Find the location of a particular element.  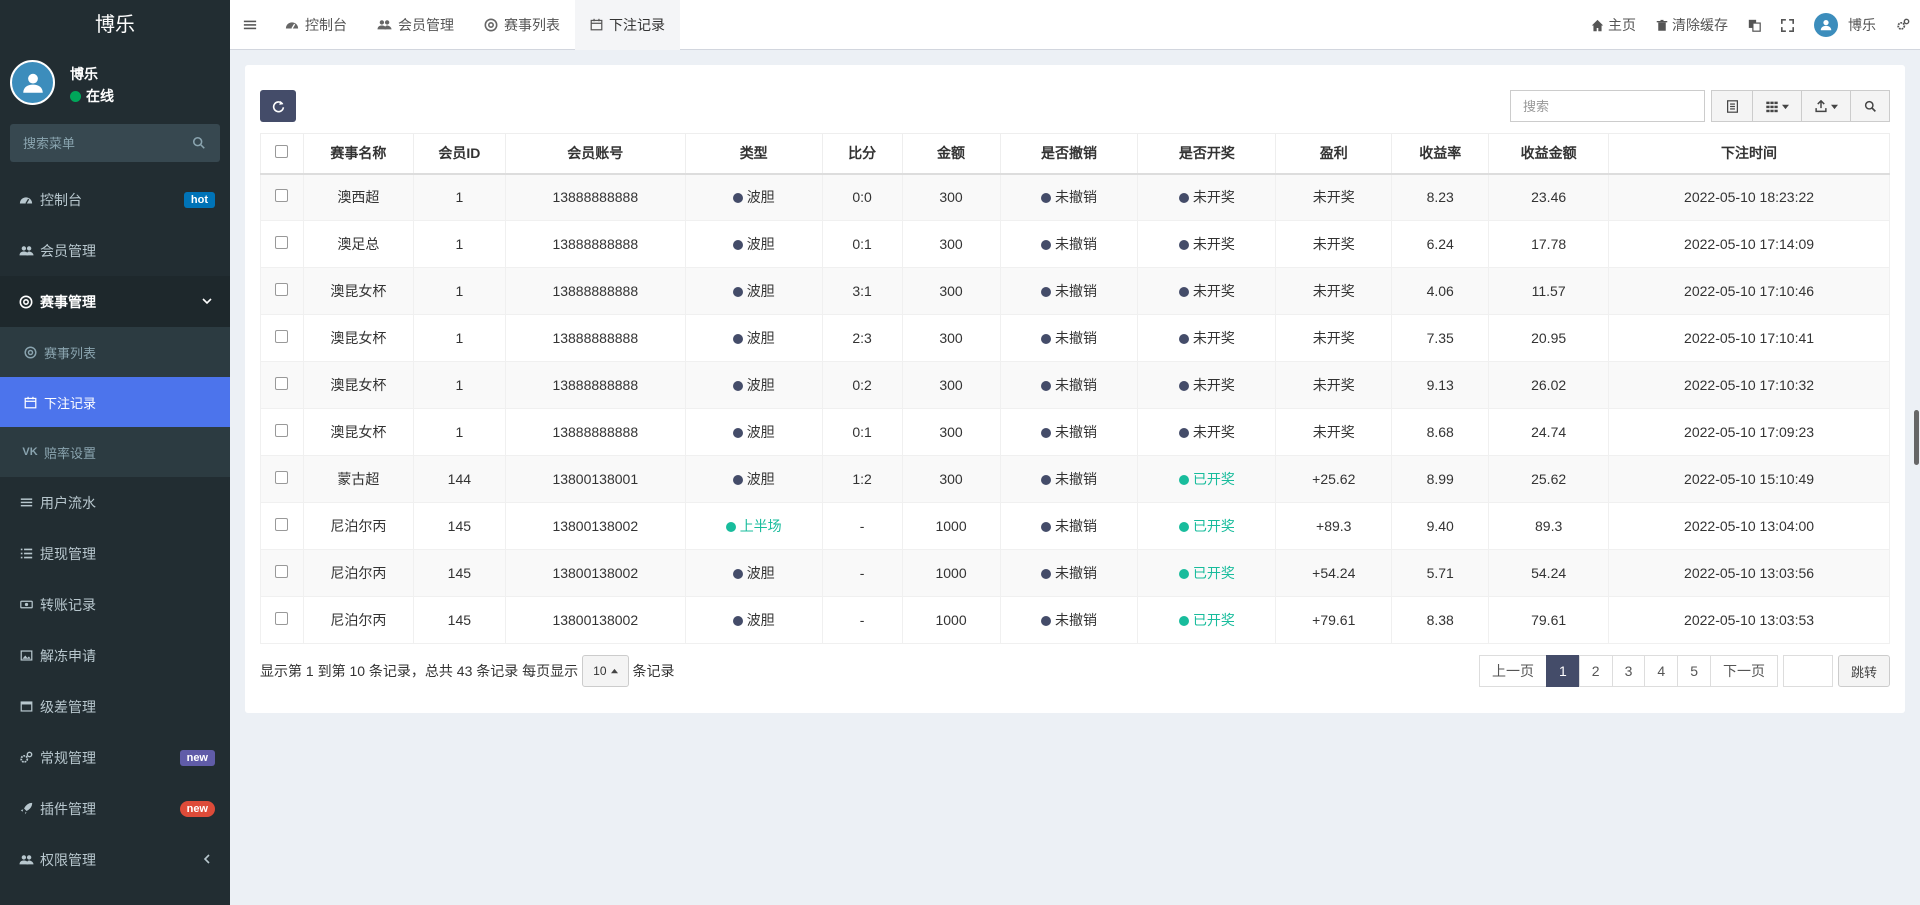

sidebar-item-level-diff: 级差管理 is located at coordinates (115, 706).